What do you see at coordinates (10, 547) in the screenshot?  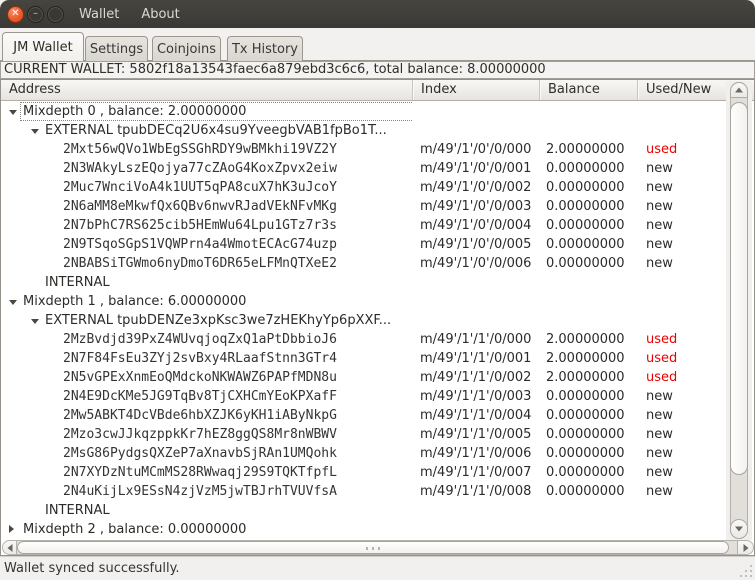 I see `scroll-left-icon` at bounding box center [10, 547].